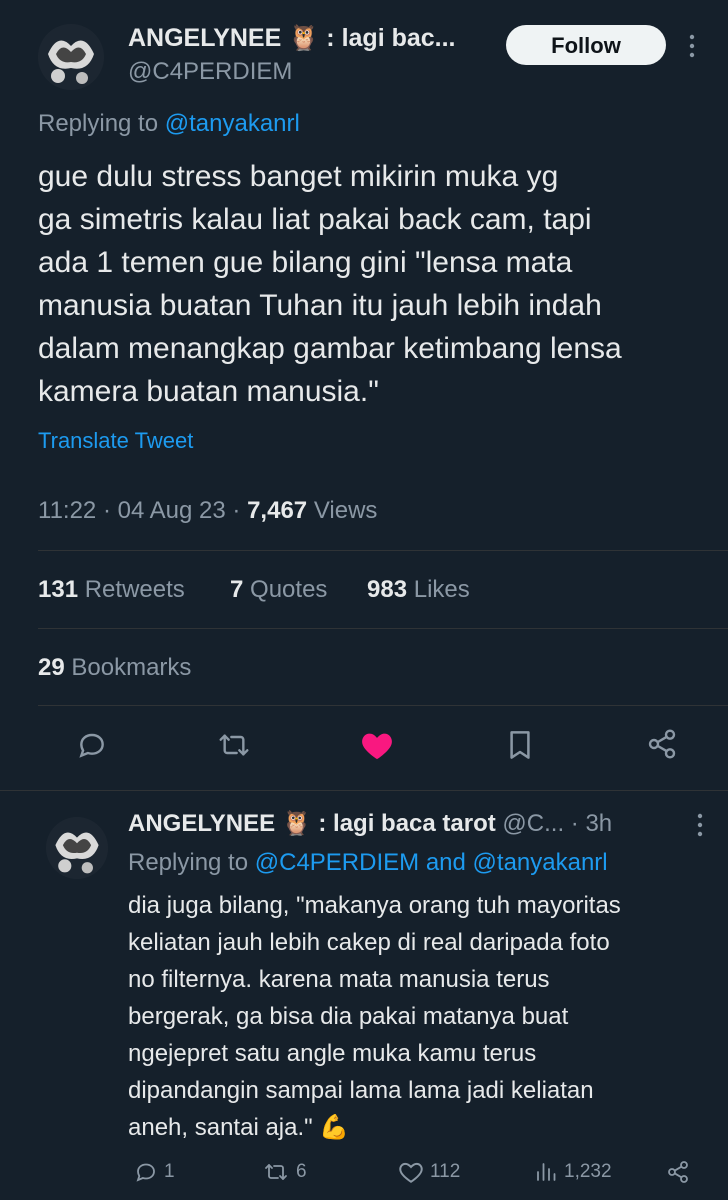 The width and height of the screenshot is (728, 1200). I want to click on tweet-date: 04 Aug 23, so click(172, 510).